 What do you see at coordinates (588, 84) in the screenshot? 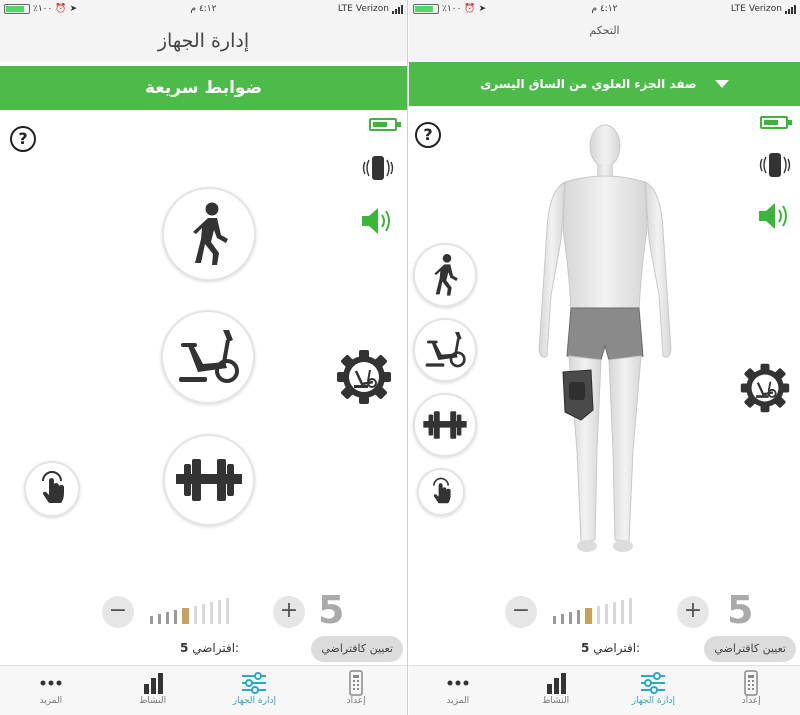
I see `selected-device-name: صفد الجزء العلوي من الساق اليسرى` at bounding box center [588, 84].